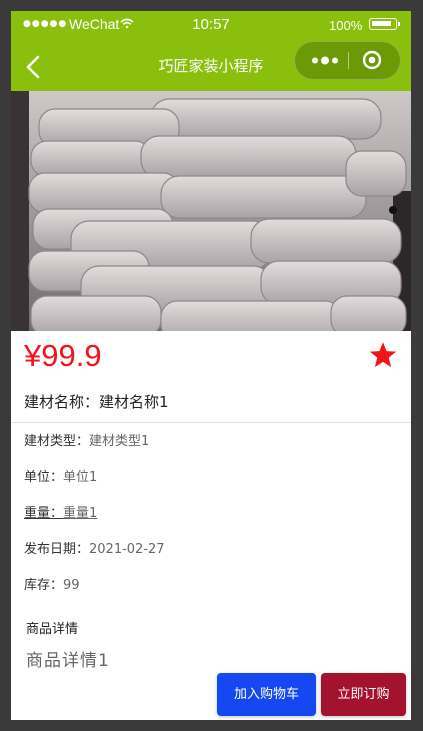  What do you see at coordinates (384, 24) in the screenshot?
I see `battery-icon` at bounding box center [384, 24].